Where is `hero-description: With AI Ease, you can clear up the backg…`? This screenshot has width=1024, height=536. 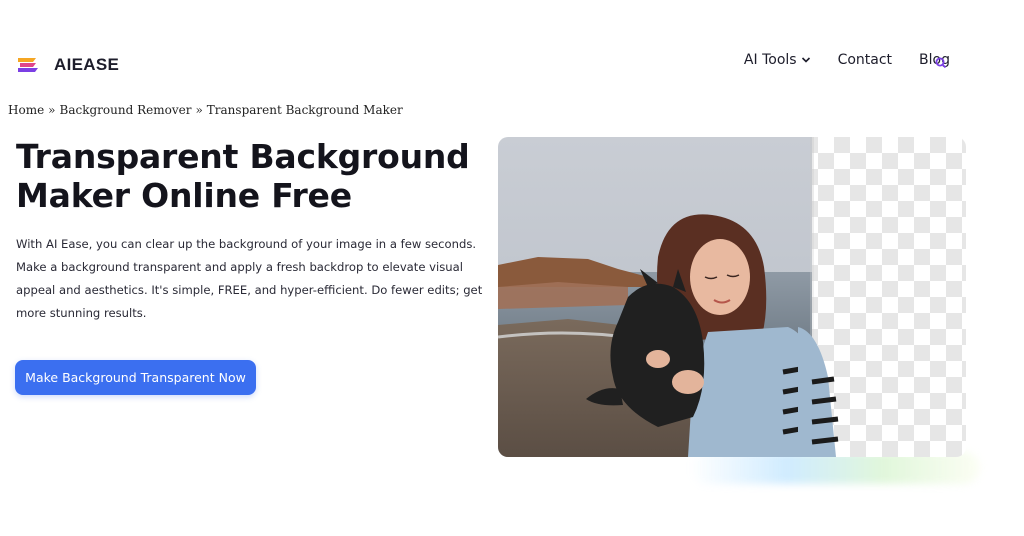
hero-description: With AI Ease, you can clear up the backg… is located at coordinates (249, 278).